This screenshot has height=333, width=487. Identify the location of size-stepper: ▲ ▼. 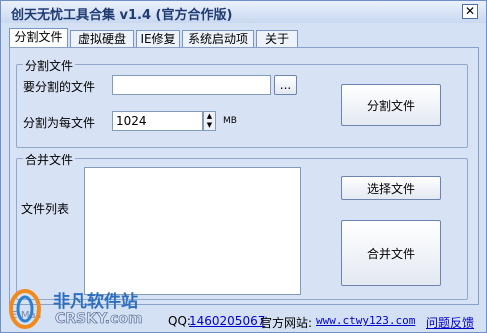
(209, 121).